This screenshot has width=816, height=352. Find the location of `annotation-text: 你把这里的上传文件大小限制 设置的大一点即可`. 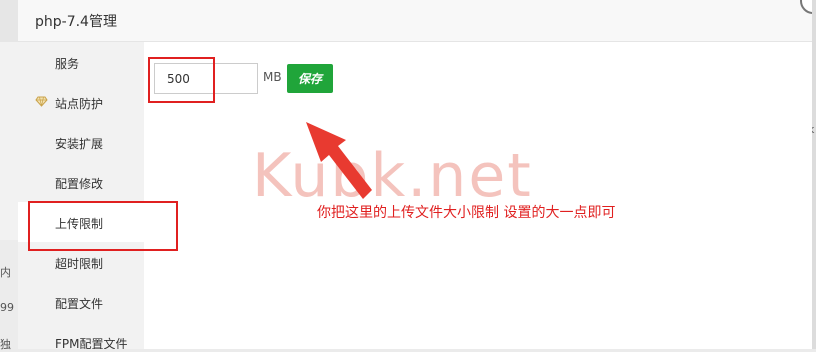

annotation-text: 你把这里的上传文件大小限制 设置的大一点即可 is located at coordinates (466, 213).